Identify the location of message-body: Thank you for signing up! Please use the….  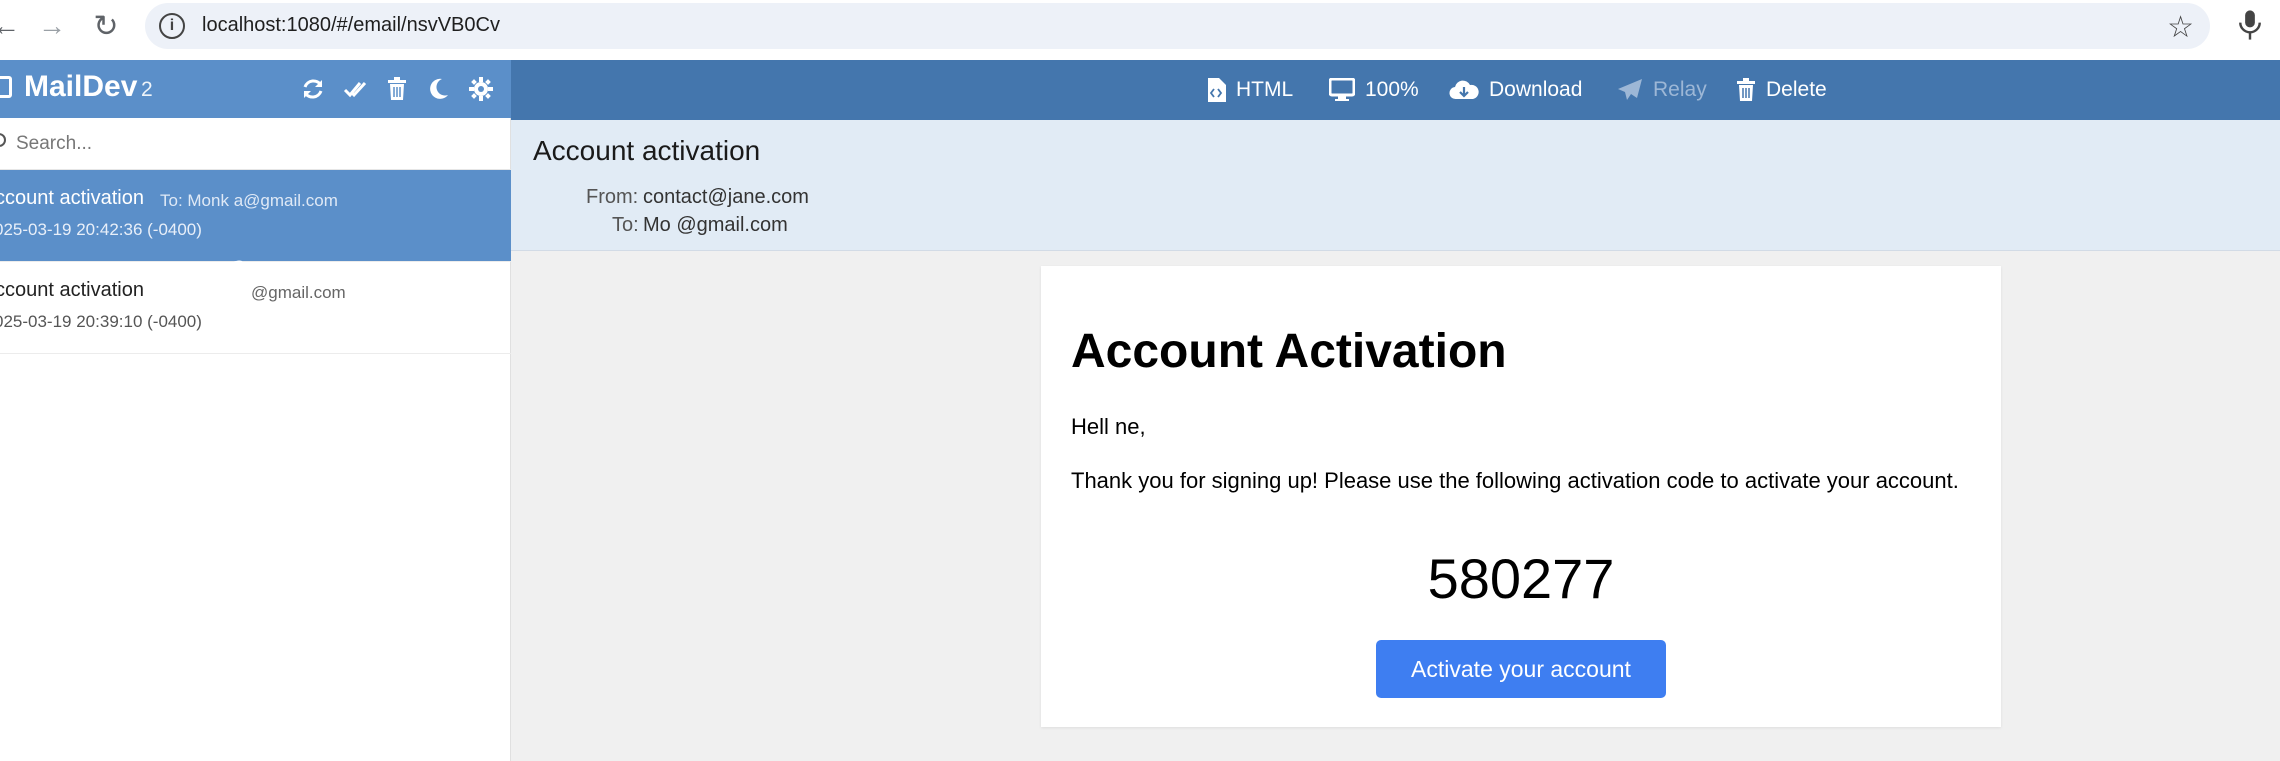
(1515, 480).